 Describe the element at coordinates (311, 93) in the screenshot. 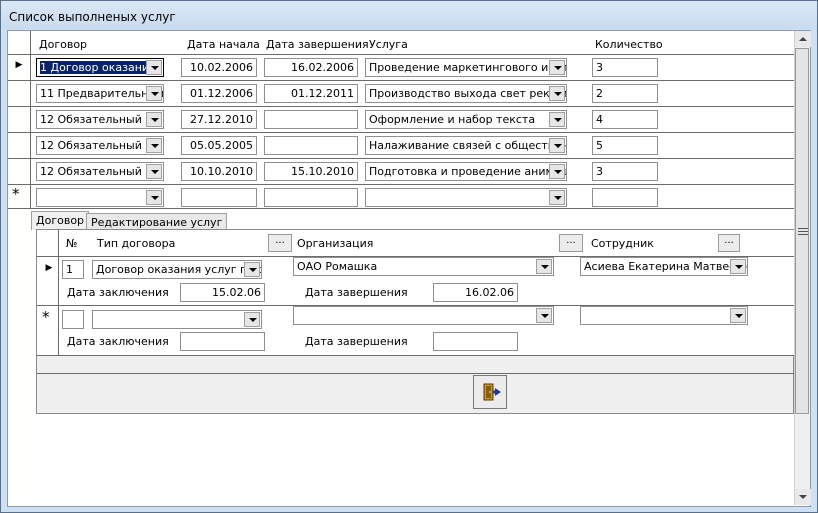

I see `end-date-field: 01.12.2011` at that location.